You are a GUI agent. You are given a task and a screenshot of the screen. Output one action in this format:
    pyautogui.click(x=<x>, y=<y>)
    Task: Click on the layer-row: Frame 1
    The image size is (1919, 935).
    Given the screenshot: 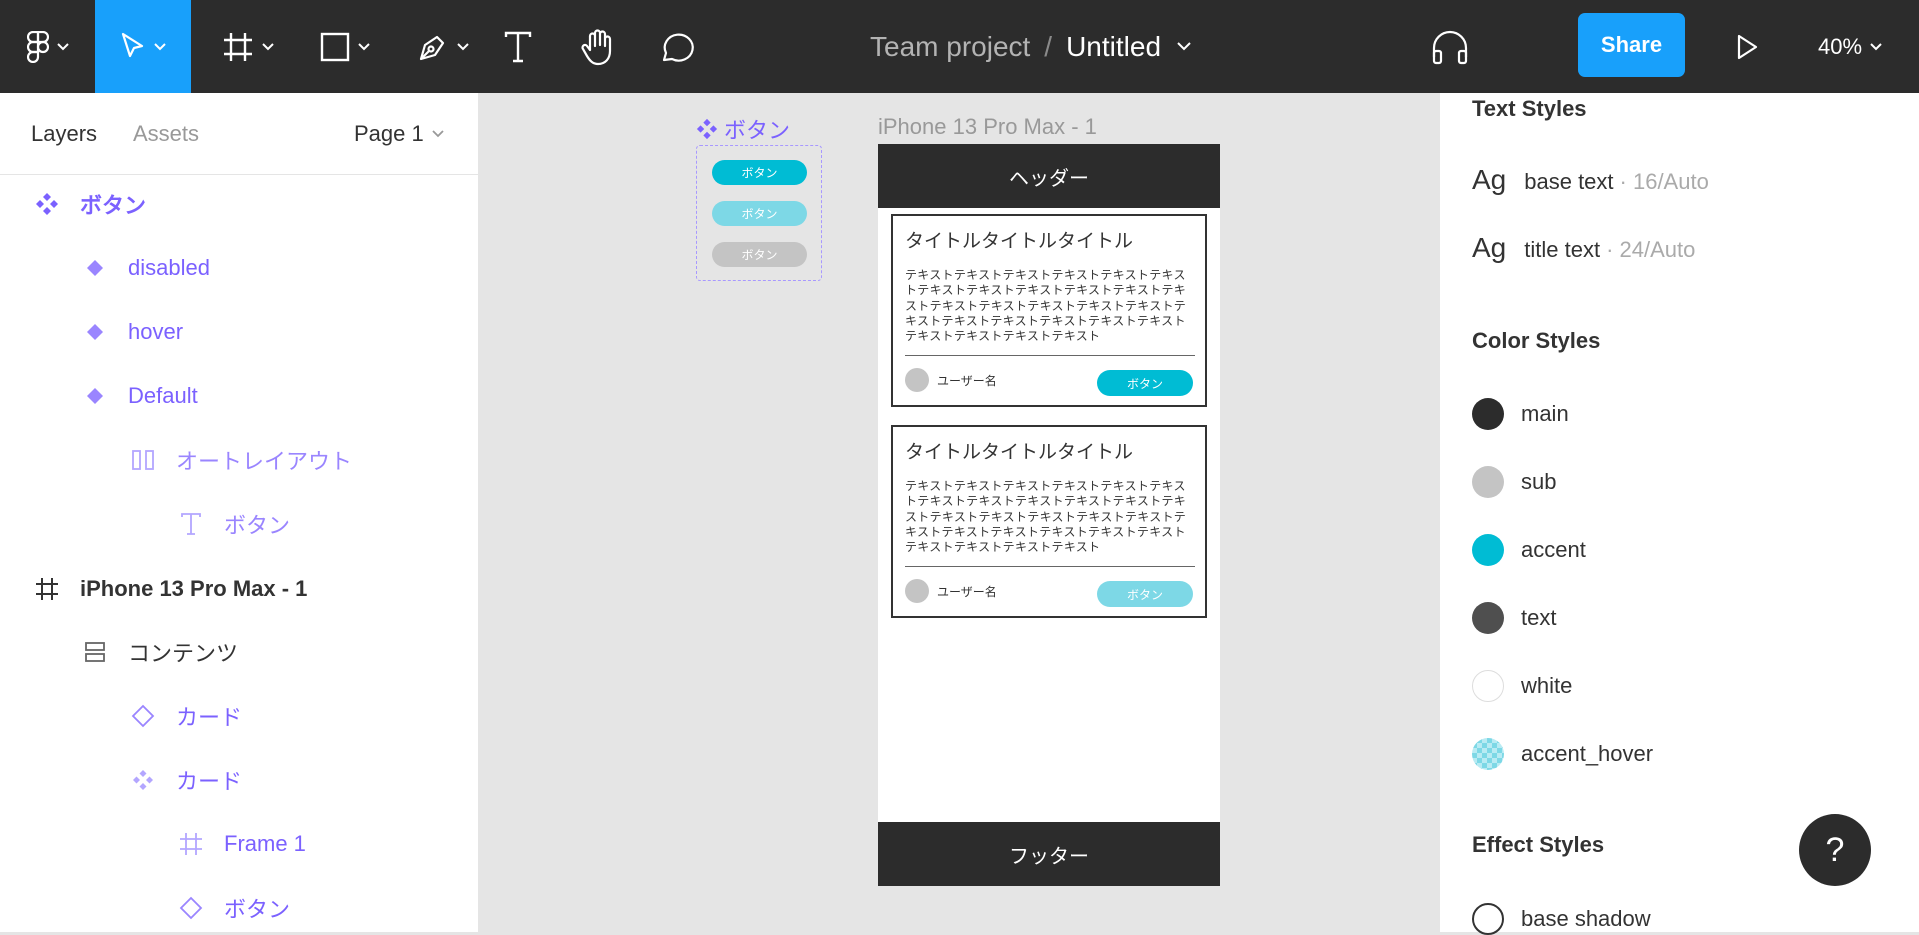 What is the action you would take?
    pyautogui.click(x=241, y=844)
    